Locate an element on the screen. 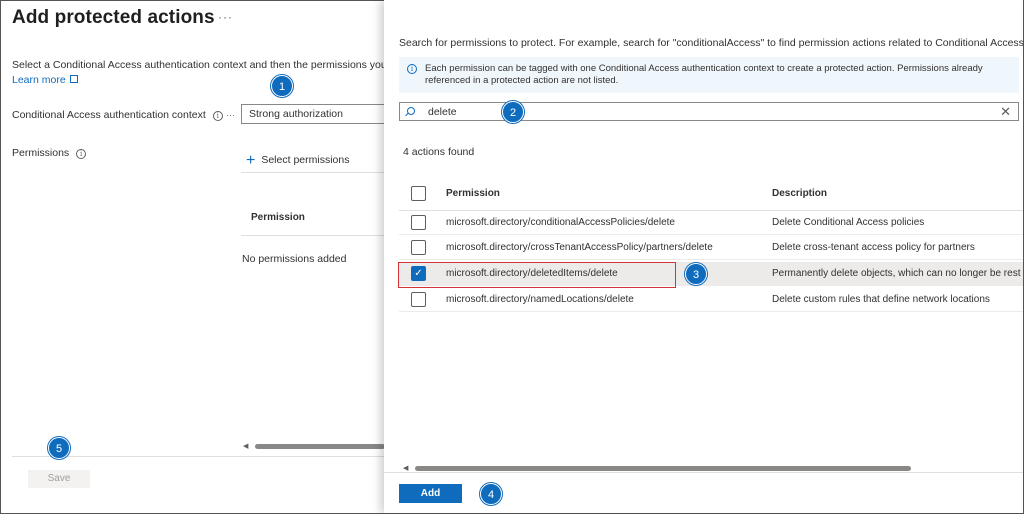 The height and width of the screenshot is (514, 1024). column-header-permission: Permission is located at coordinates (473, 193).